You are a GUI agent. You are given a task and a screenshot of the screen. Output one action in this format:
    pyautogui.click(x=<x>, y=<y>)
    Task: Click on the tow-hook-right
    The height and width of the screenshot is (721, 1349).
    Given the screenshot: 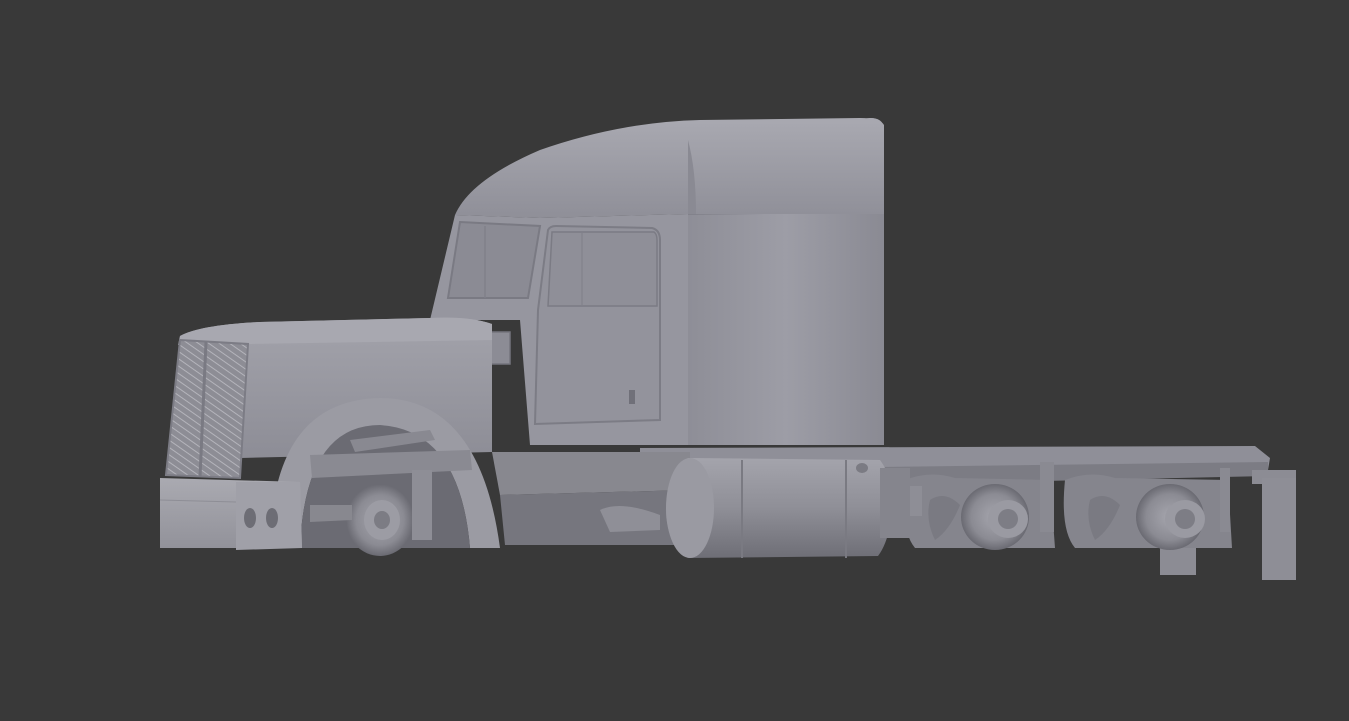 What is the action you would take?
    pyautogui.click(x=272, y=518)
    